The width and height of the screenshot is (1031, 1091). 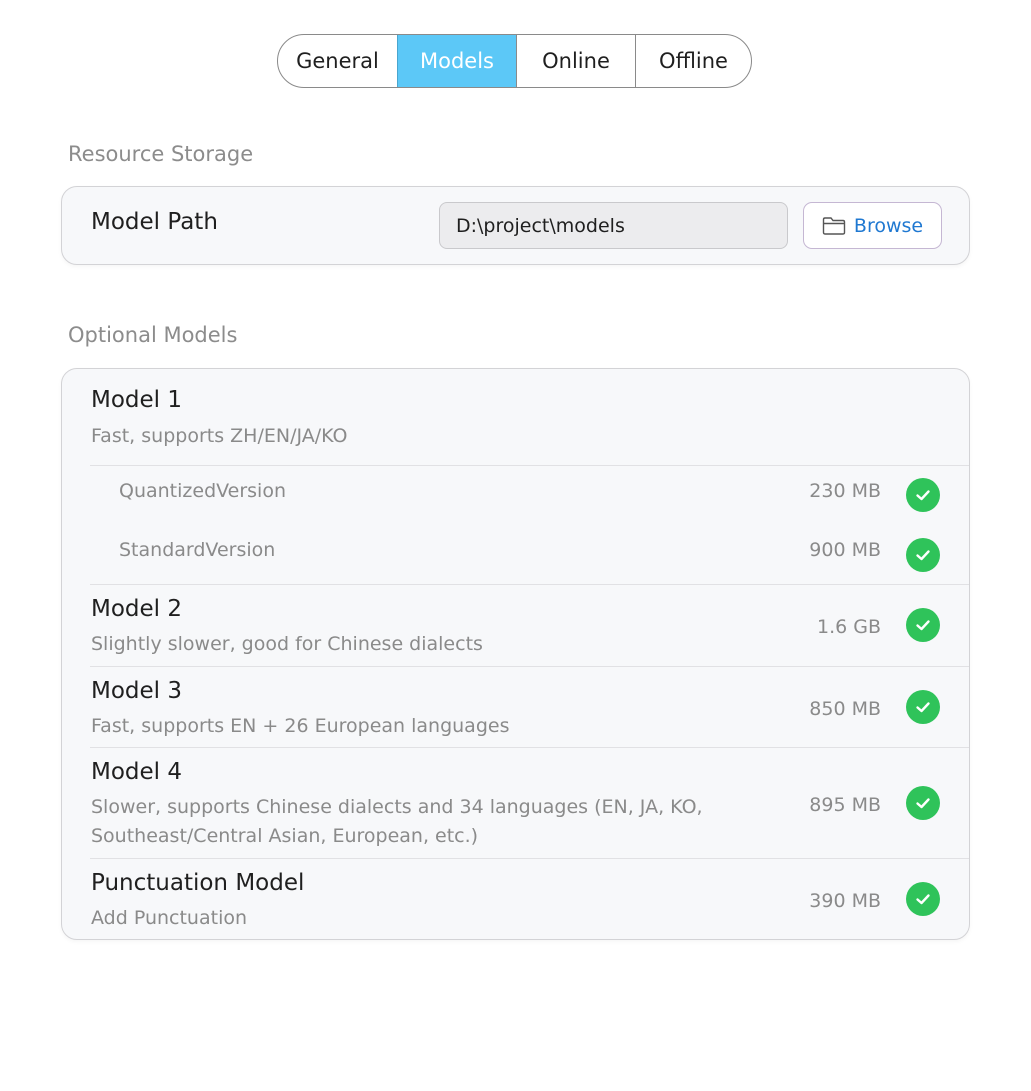 I want to click on model-size: 850 MB, so click(x=845, y=709).